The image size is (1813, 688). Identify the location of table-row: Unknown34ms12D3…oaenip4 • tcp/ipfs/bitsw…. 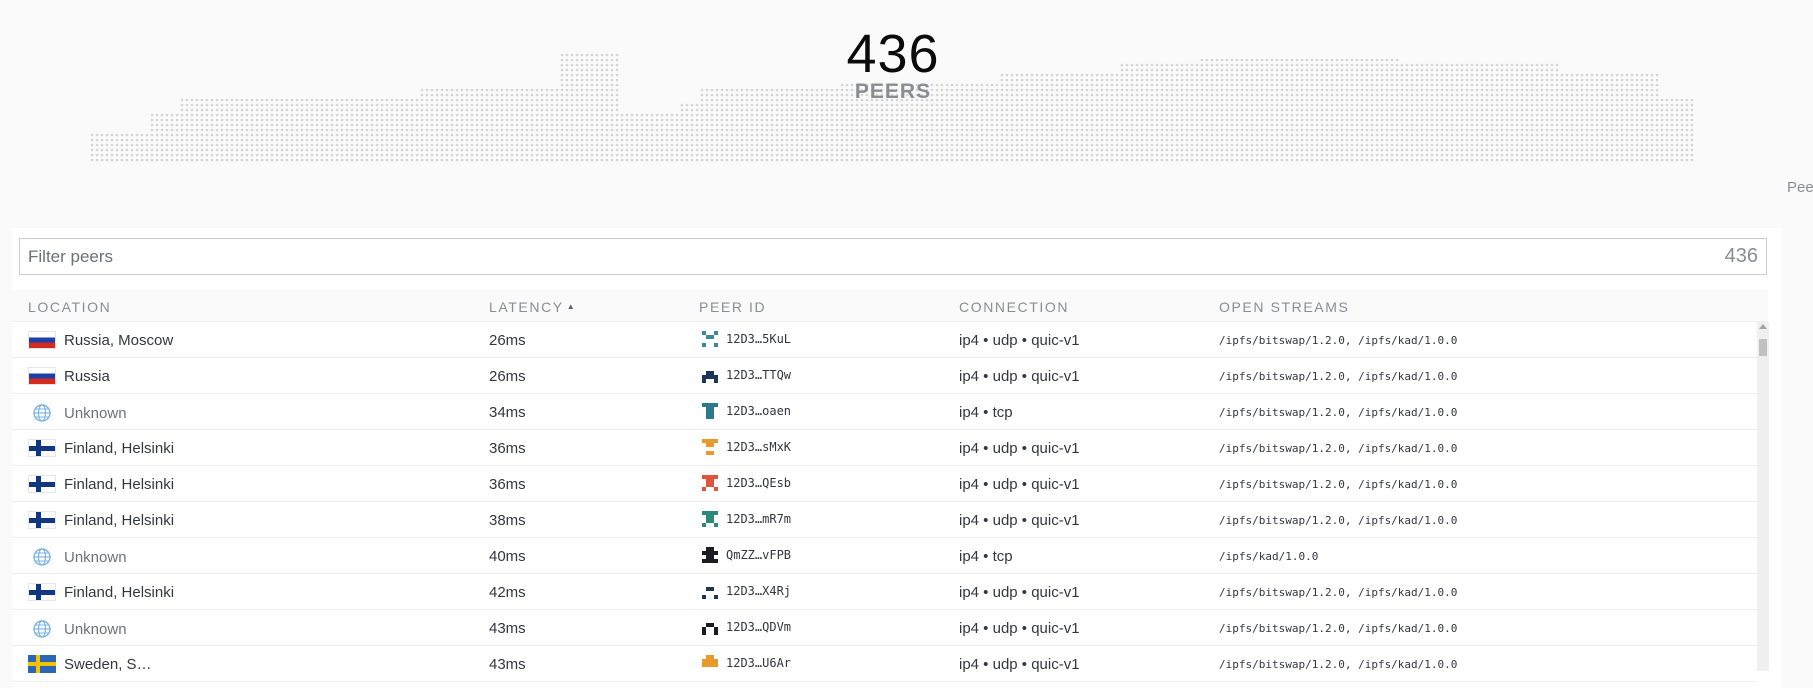
(884, 412).